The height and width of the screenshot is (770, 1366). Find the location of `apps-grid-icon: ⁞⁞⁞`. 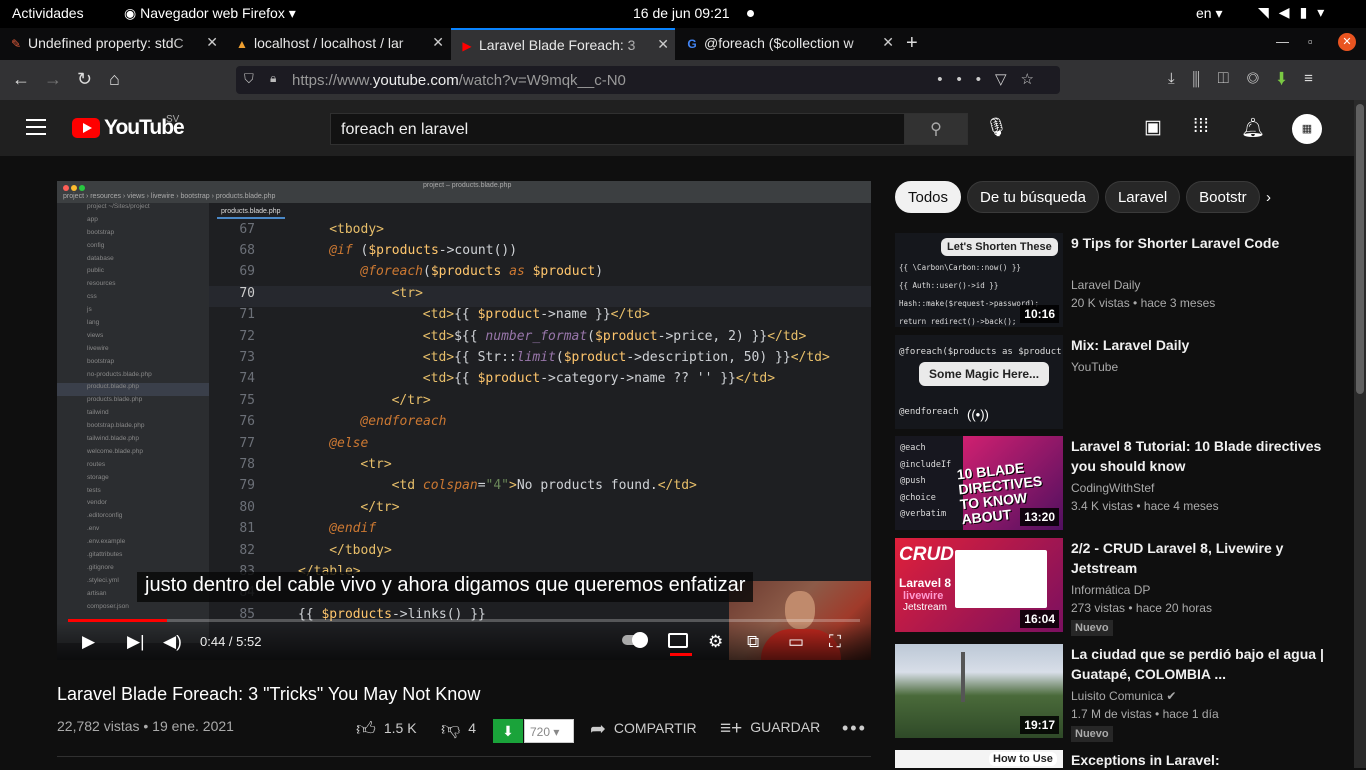

apps-grid-icon: ⁞⁞⁞ is located at coordinates (1201, 127).